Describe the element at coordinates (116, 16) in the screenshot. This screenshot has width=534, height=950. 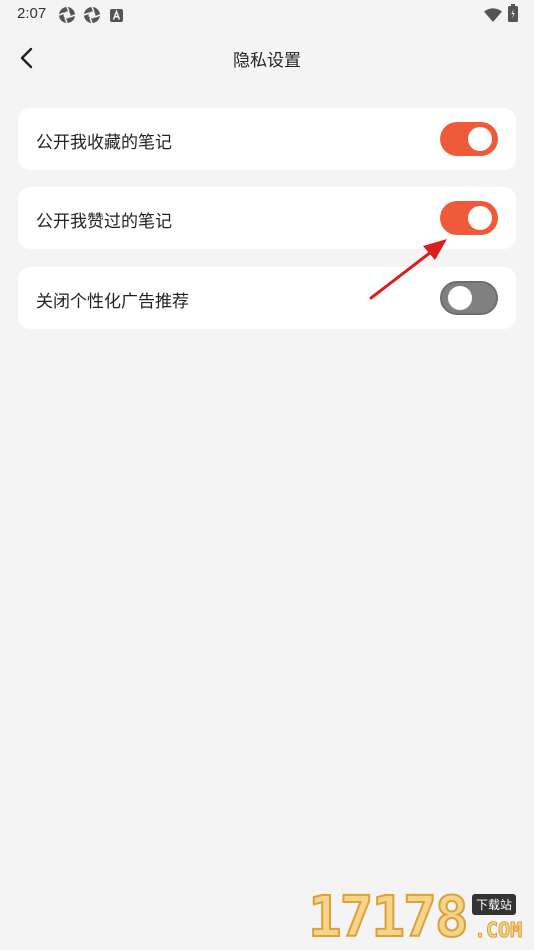
I see `a-notification-icon` at that location.